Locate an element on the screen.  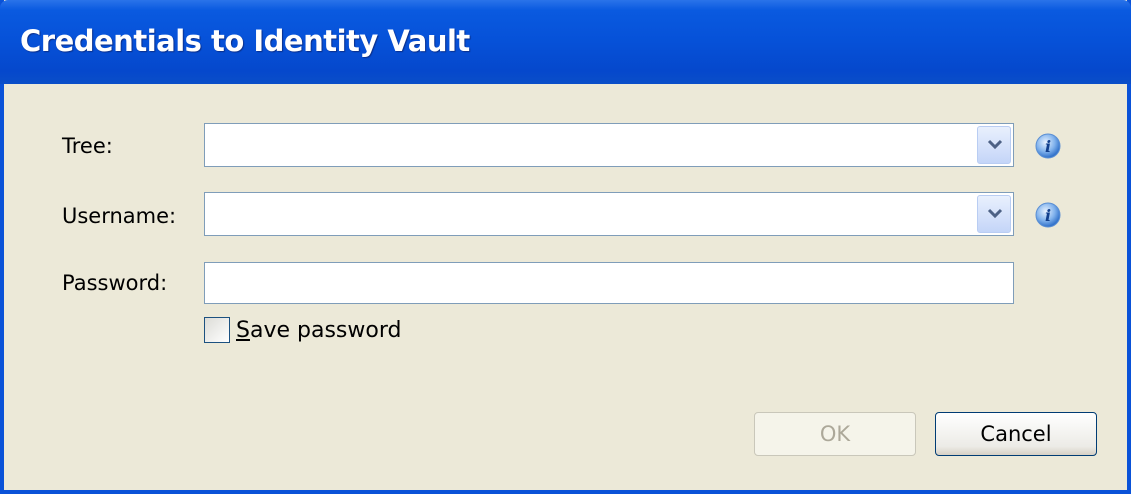
username-label: Username: is located at coordinates (119, 216).